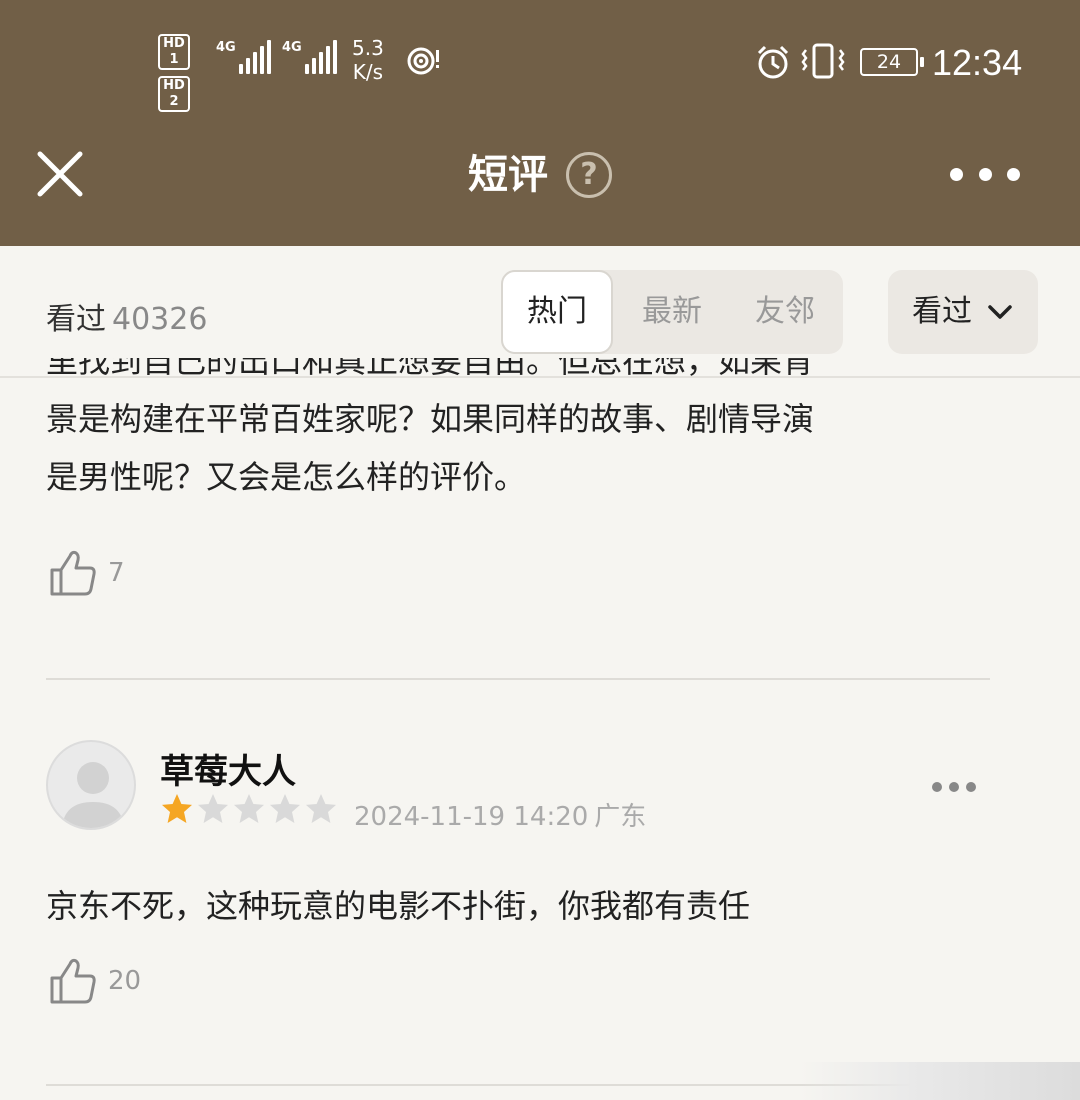  Describe the element at coordinates (620, 817) in the screenshot. I see `comment-location: 广东` at that location.